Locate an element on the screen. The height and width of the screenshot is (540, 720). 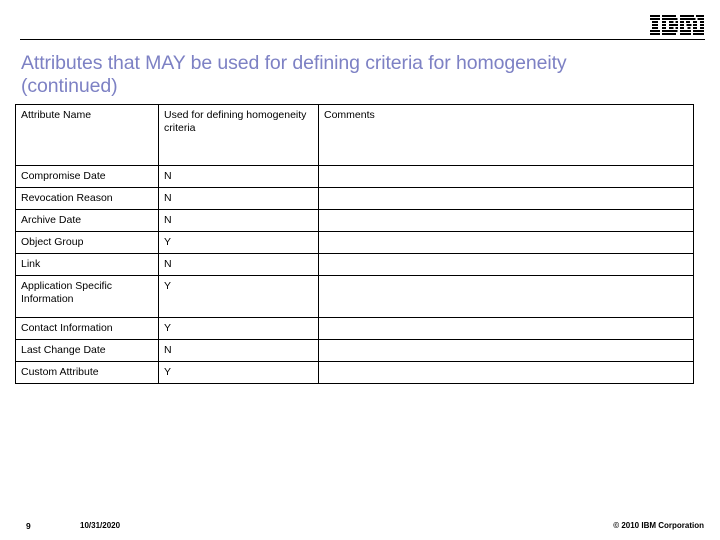
cell-attribute-name: Object Group is located at coordinates (87, 242).